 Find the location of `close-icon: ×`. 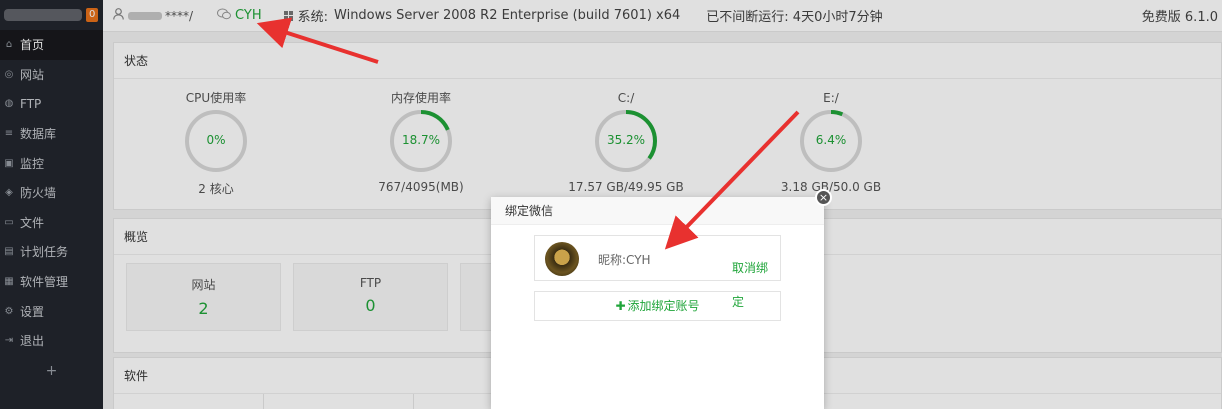

close-icon: × is located at coordinates (823, 197).